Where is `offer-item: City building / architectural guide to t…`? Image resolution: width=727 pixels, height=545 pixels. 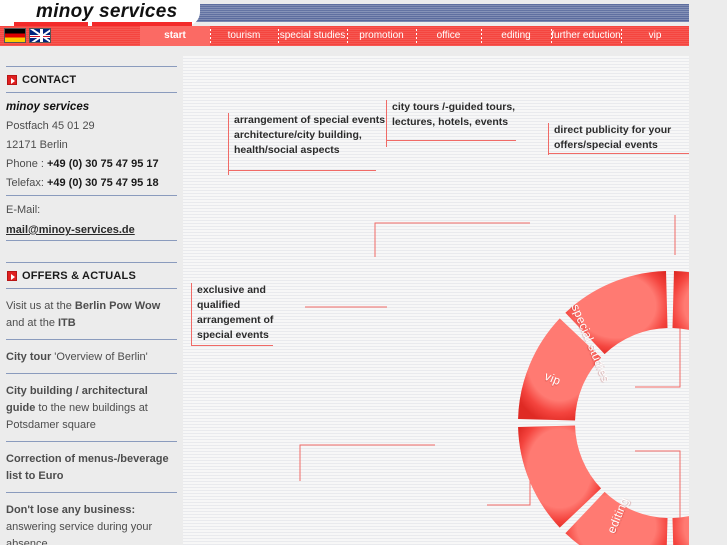 offer-item: City building / architectural guide to t… is located at coordinates (91, 409).